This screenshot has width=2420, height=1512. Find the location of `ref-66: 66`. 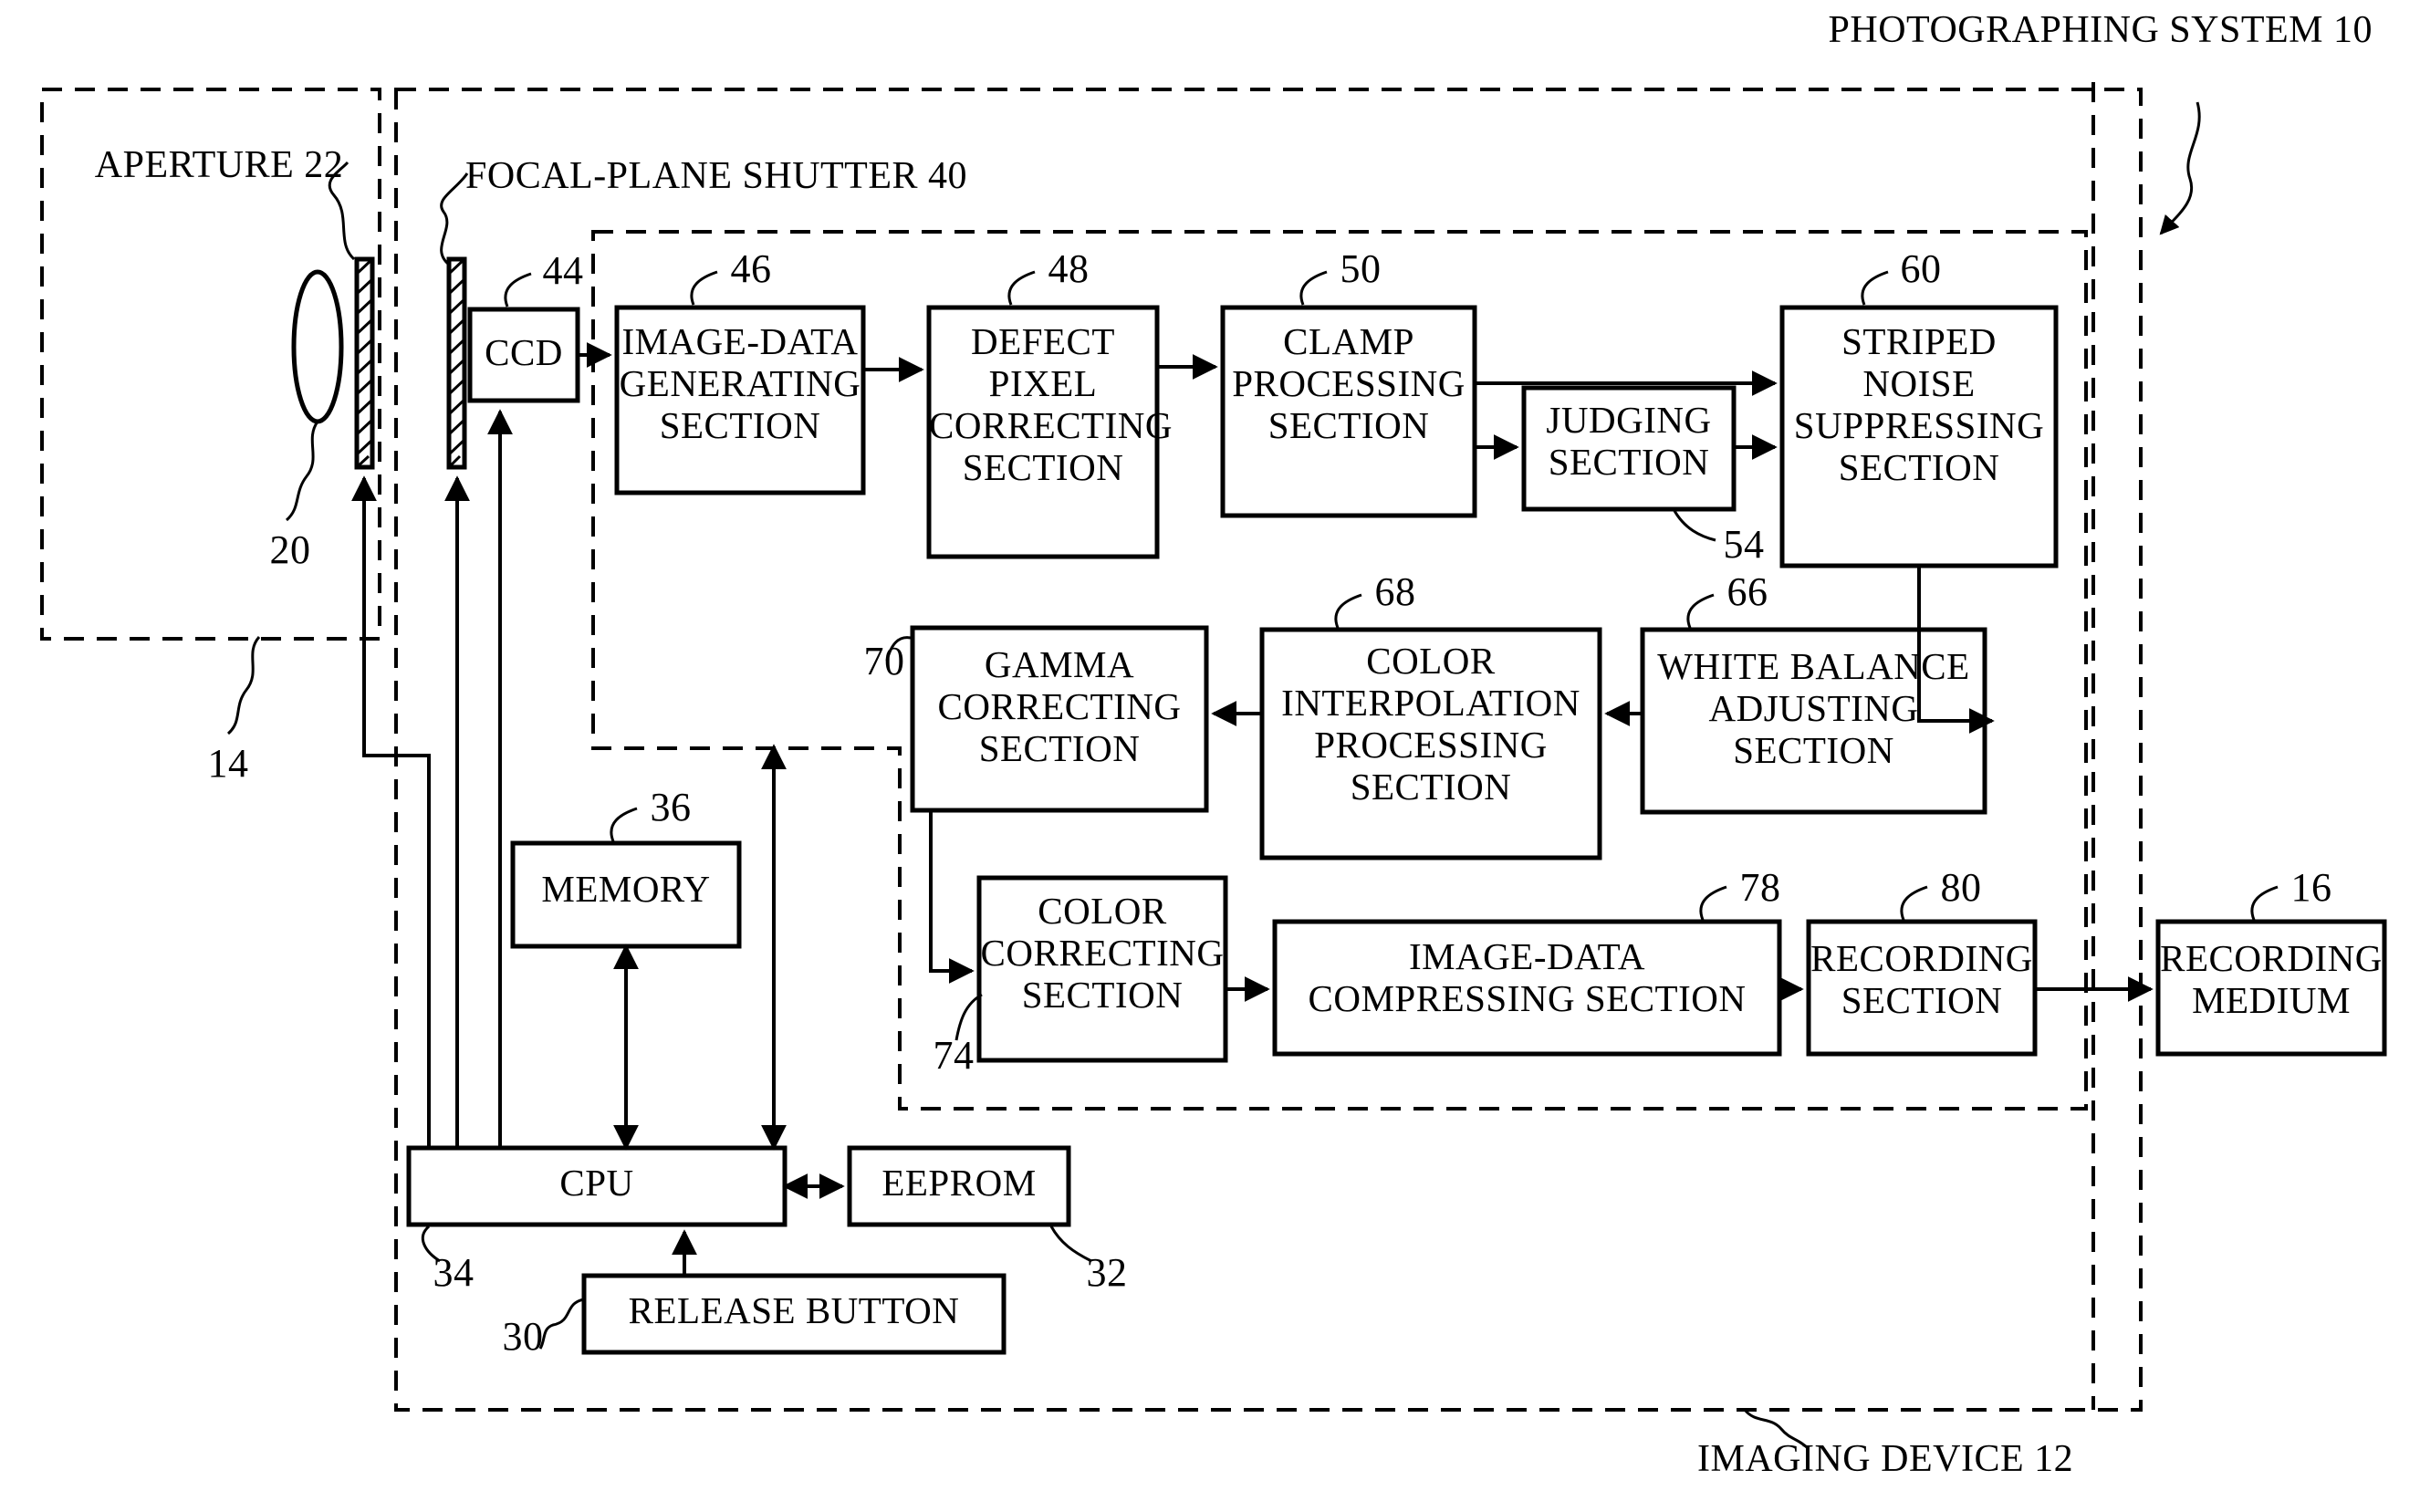

ref-66: 66 is located at coordinates (1747, 591).